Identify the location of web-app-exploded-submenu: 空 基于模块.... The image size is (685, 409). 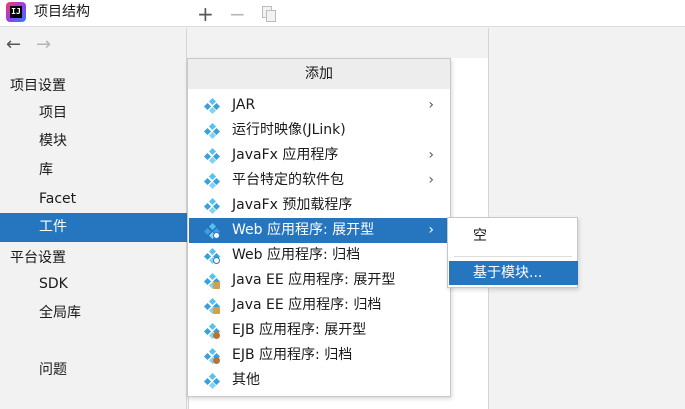
(512, 252).